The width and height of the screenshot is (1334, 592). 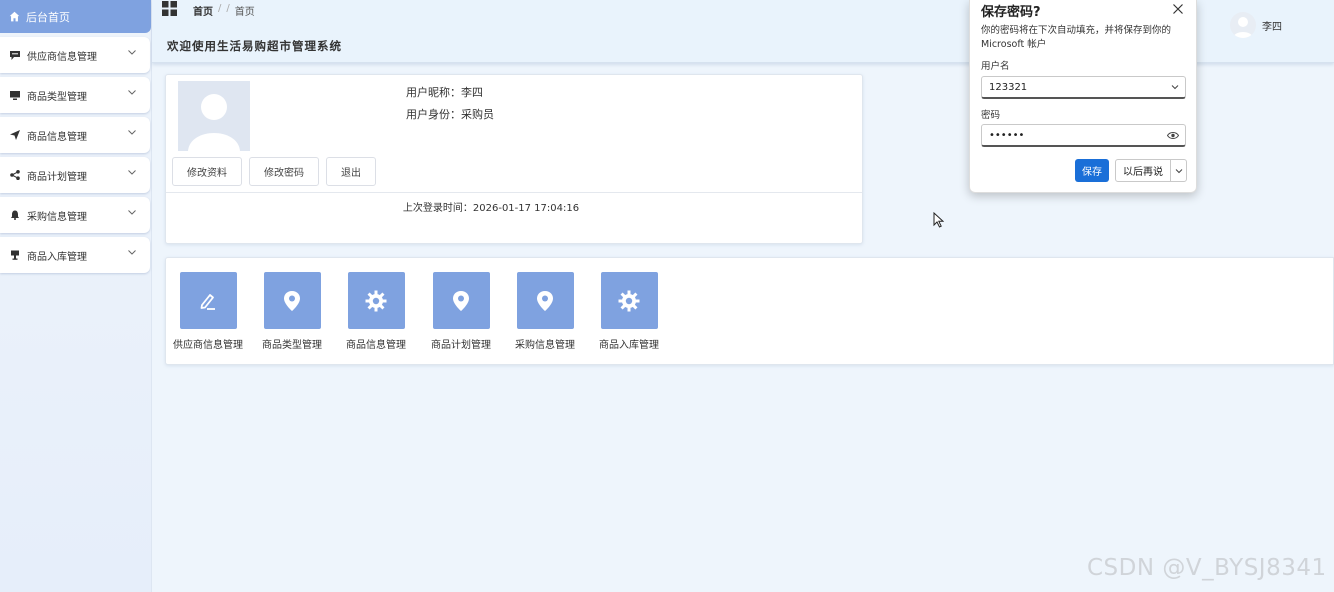 What do you see at coordinates (208, 311) in the screenshot?
I see `quick-nav-supplier: 供应商信息管理` at bounding box center [208, 311].